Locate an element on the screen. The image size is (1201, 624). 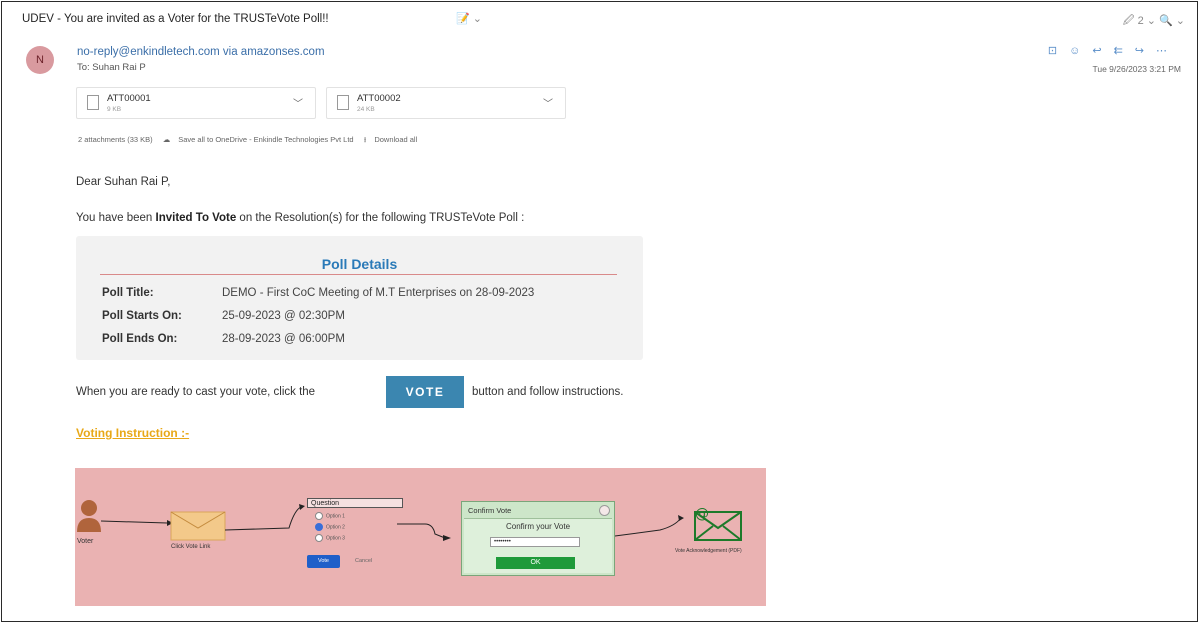
forward-icon: ↪ is located at coordinates (1145, 51).